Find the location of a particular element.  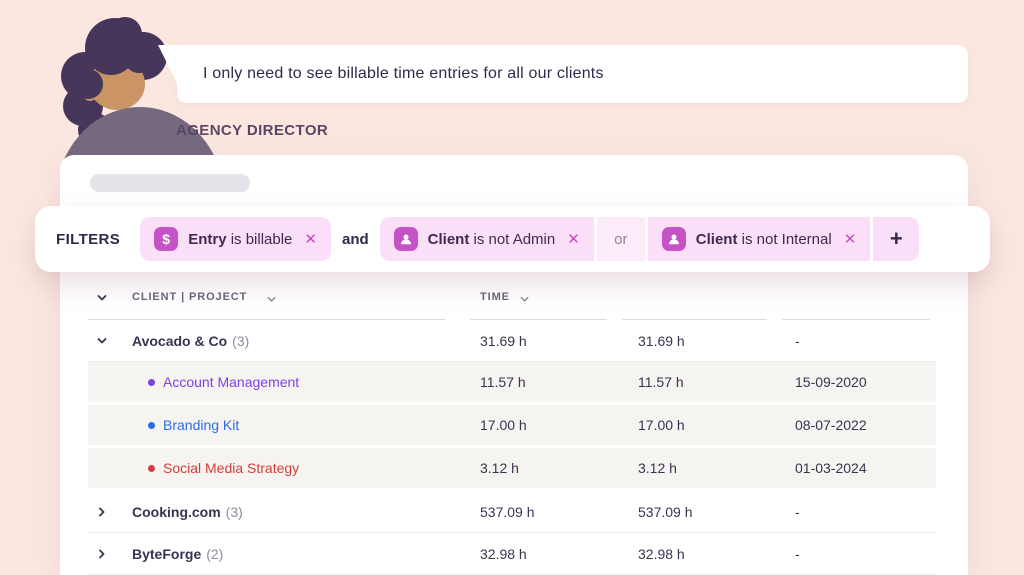

filter-chip-entry-billable: $ Entry is billable ✕ is located at coordinates (235, 239).